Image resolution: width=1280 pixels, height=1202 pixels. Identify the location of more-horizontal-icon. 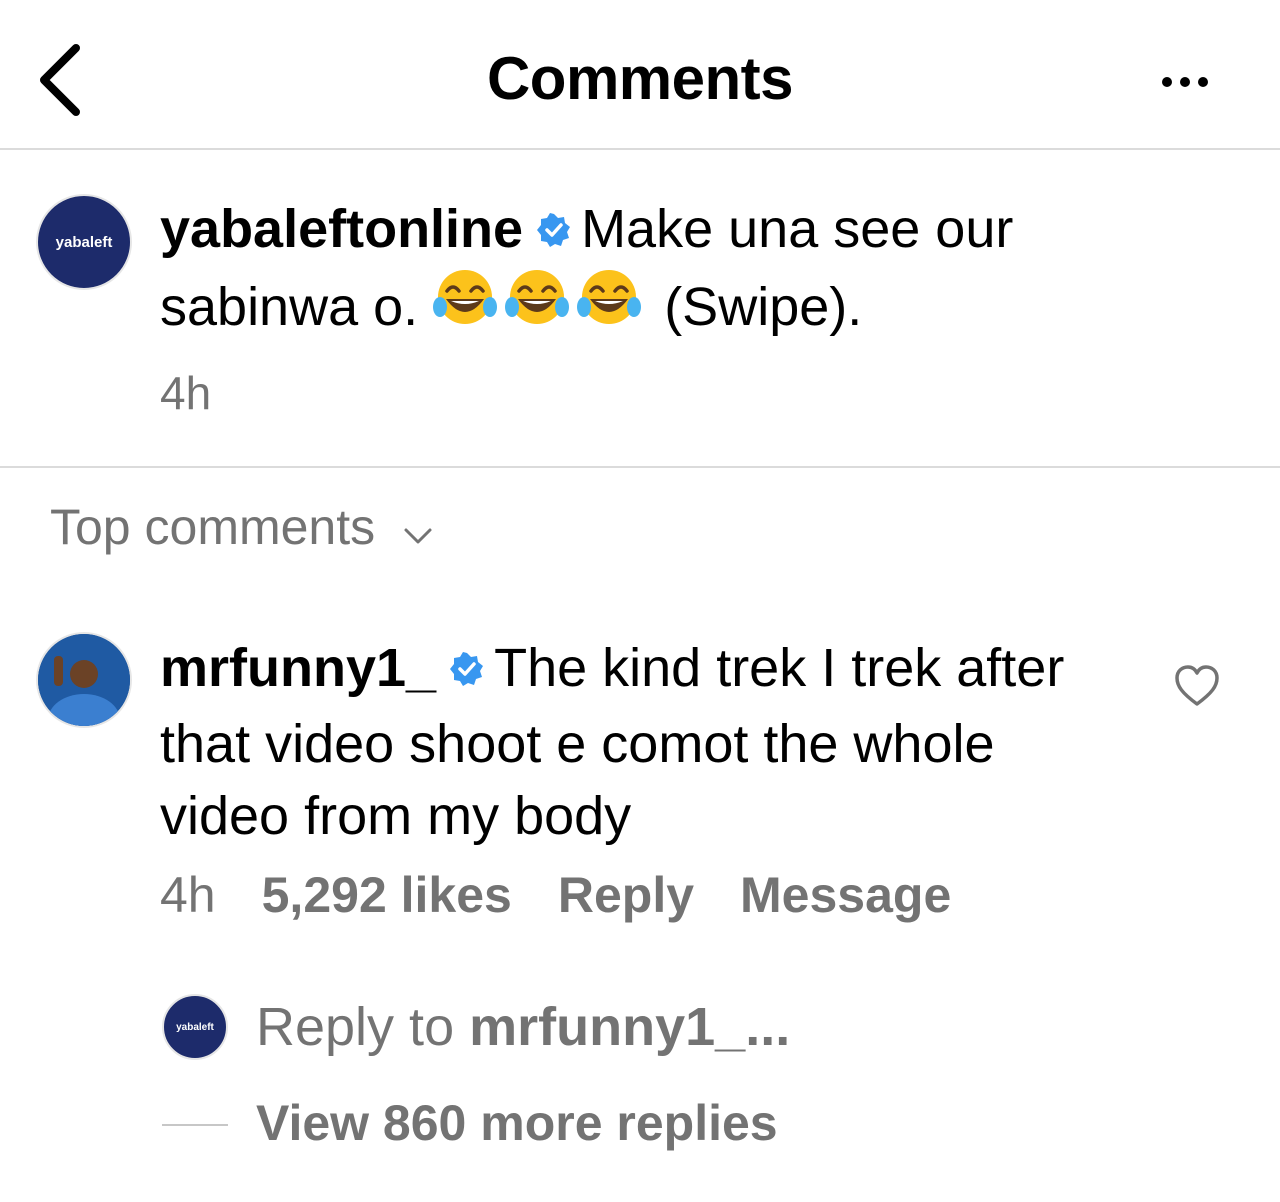
(1185, 82).